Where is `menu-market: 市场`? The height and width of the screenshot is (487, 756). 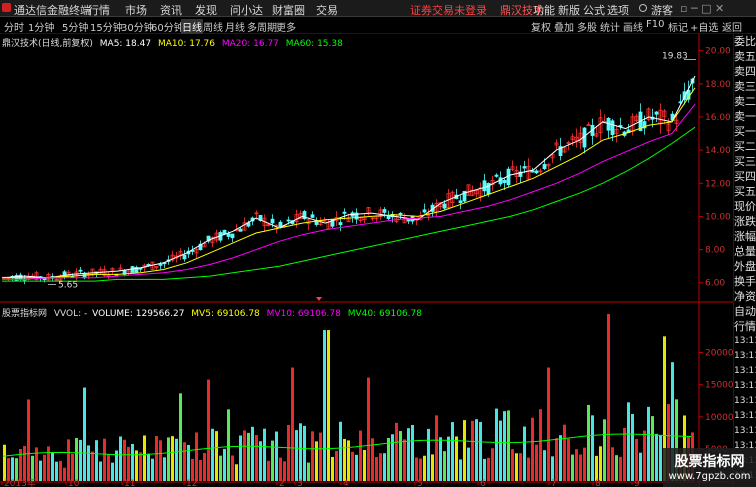 menu-market: 市场 is located at coordinates (136, 10).